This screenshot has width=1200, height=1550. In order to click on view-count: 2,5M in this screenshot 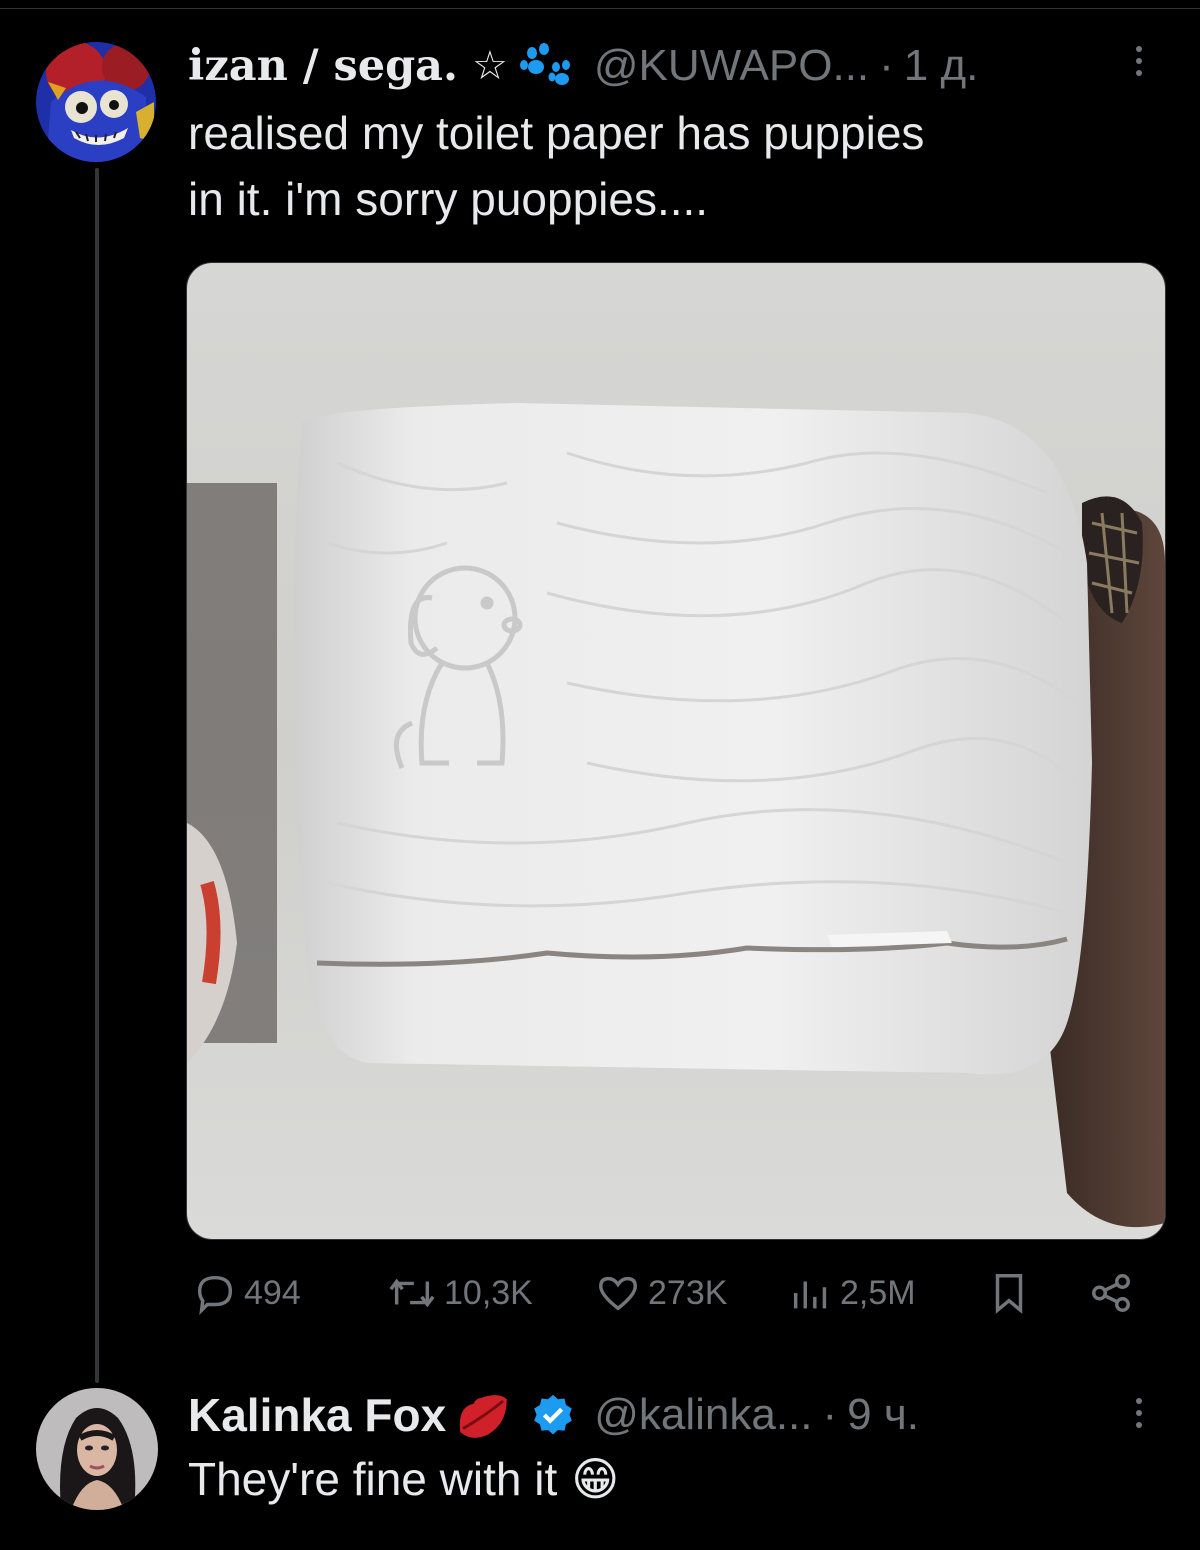, I will do `click(878, 1292)`.